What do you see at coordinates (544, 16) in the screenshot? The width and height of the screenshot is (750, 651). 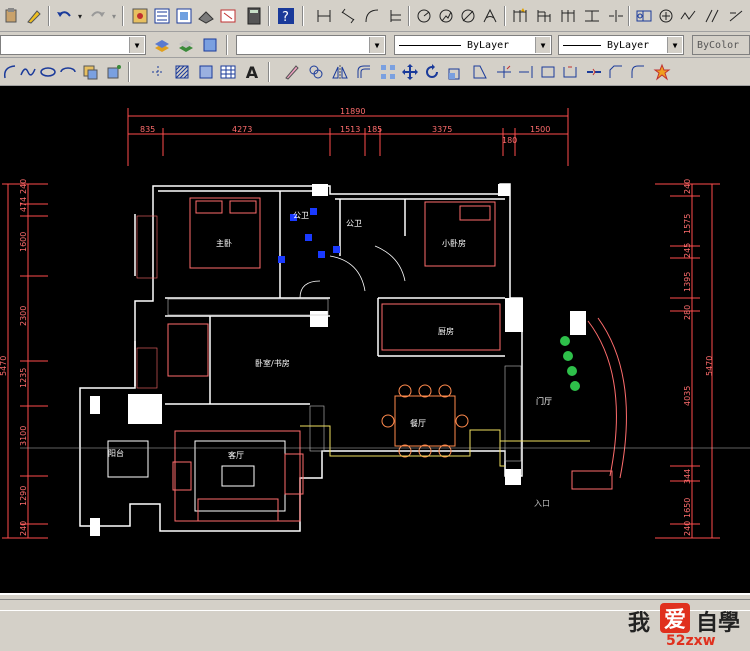 I see `baseline-dim-icon` at bounding box center [544, 16].